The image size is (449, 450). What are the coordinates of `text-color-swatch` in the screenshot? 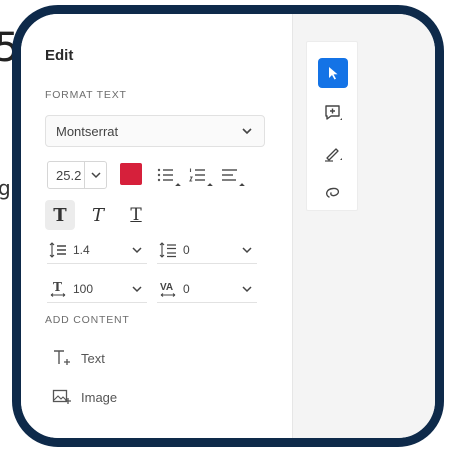 It's located at (131, 174).